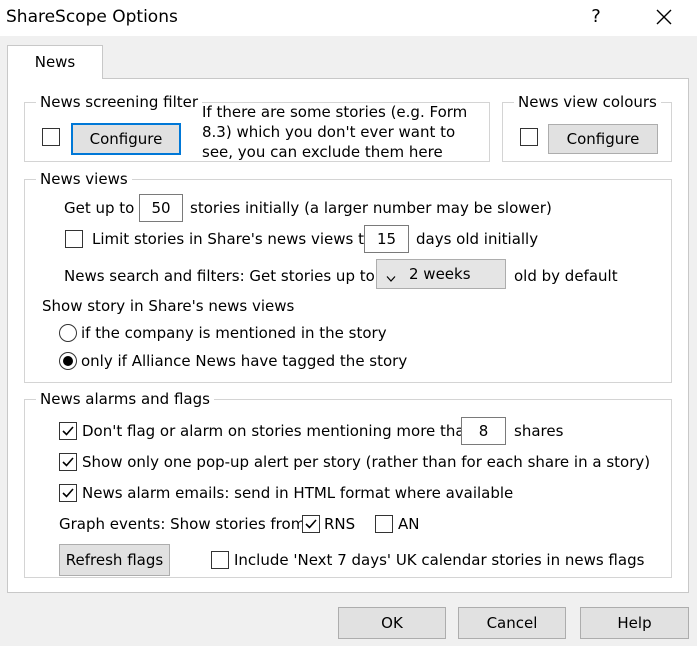  I want to click on period-dropdown-value: 2 weeks, so click(440, 274).